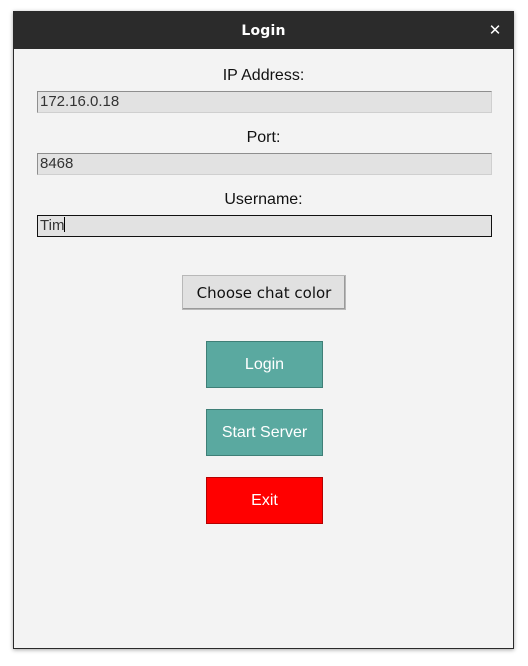 Image resolution: width=528 pixels, height=666 pixels. I want to click on close-icon: ✕, so click(495, 30).